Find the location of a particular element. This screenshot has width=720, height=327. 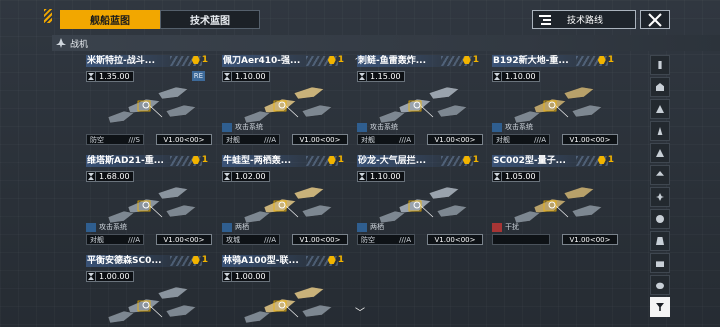

dome-icon is located at coordinates (660, 285).